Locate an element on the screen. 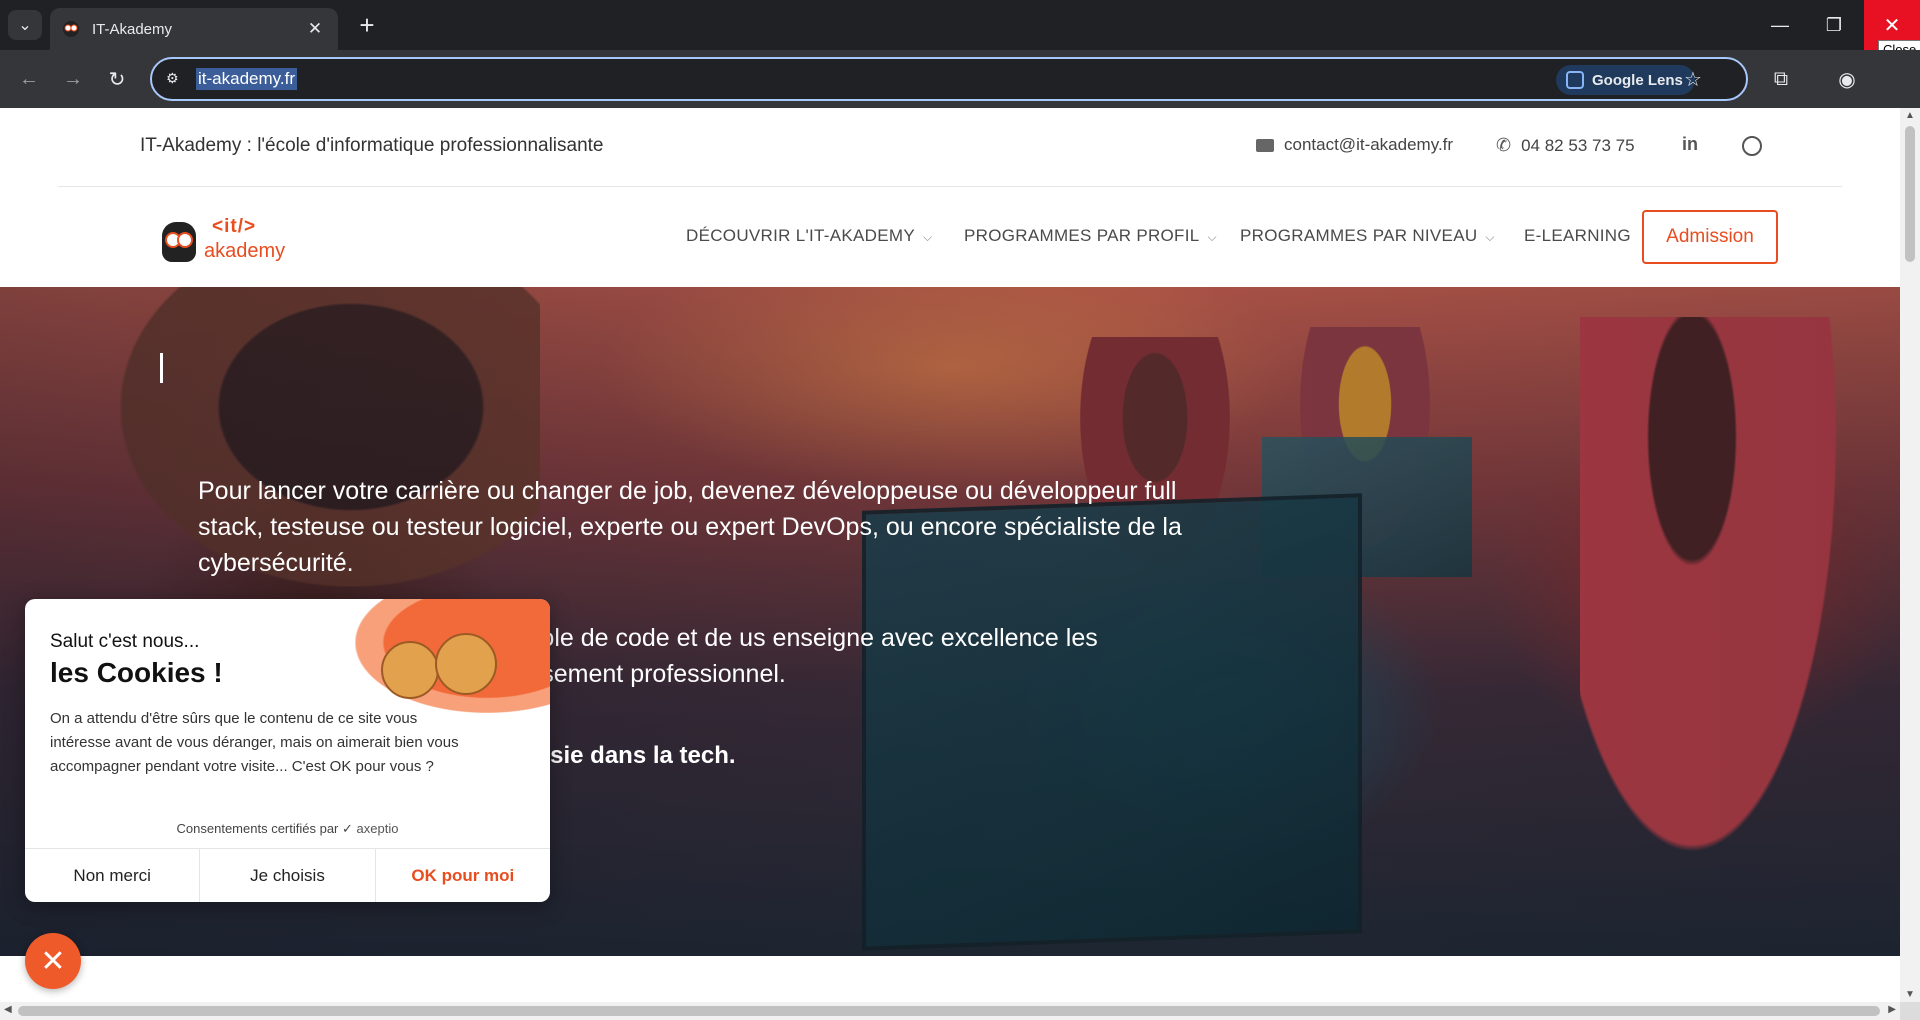 This screenshot has height=1020, width=1920. cookie-headline: les Cookies ! is located at coordinates (136, 672).